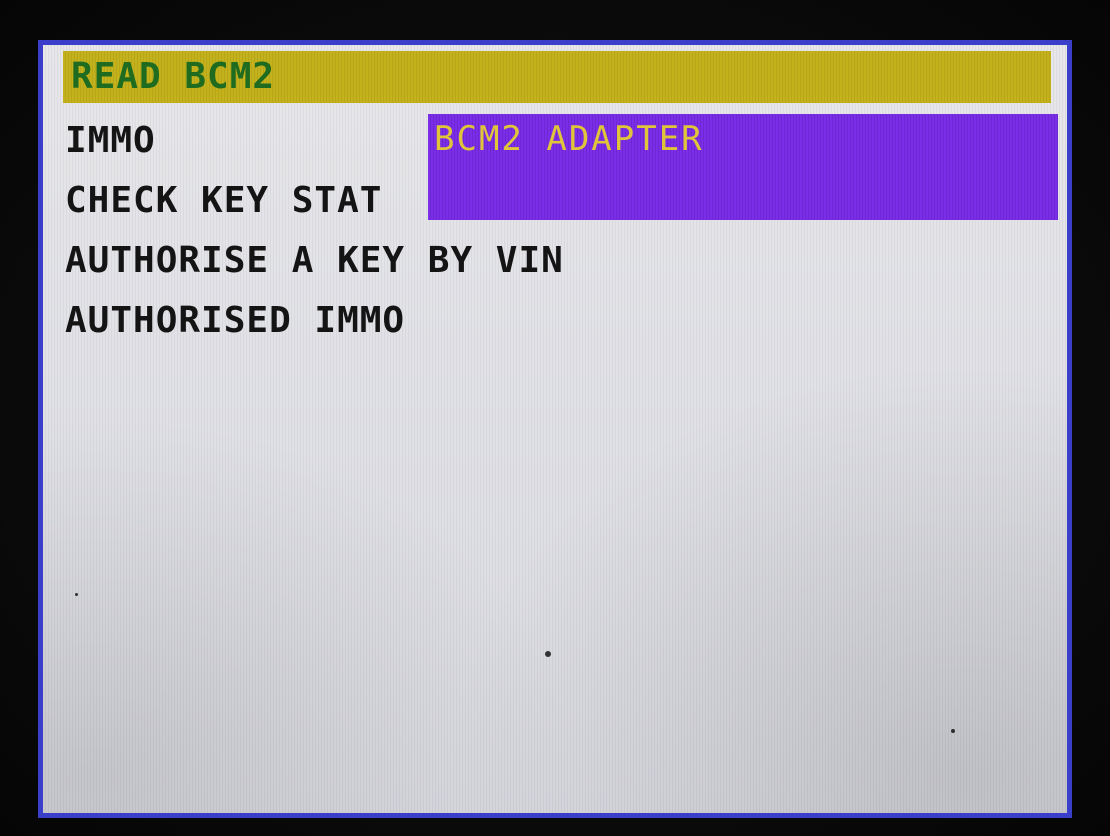 This screenshot has height=836, width=1110. What do you see at coordinates (569, 139) in the screenshot?
I see `popup-title: BCM2 ADAPTER` at bounding box center [569, 139].